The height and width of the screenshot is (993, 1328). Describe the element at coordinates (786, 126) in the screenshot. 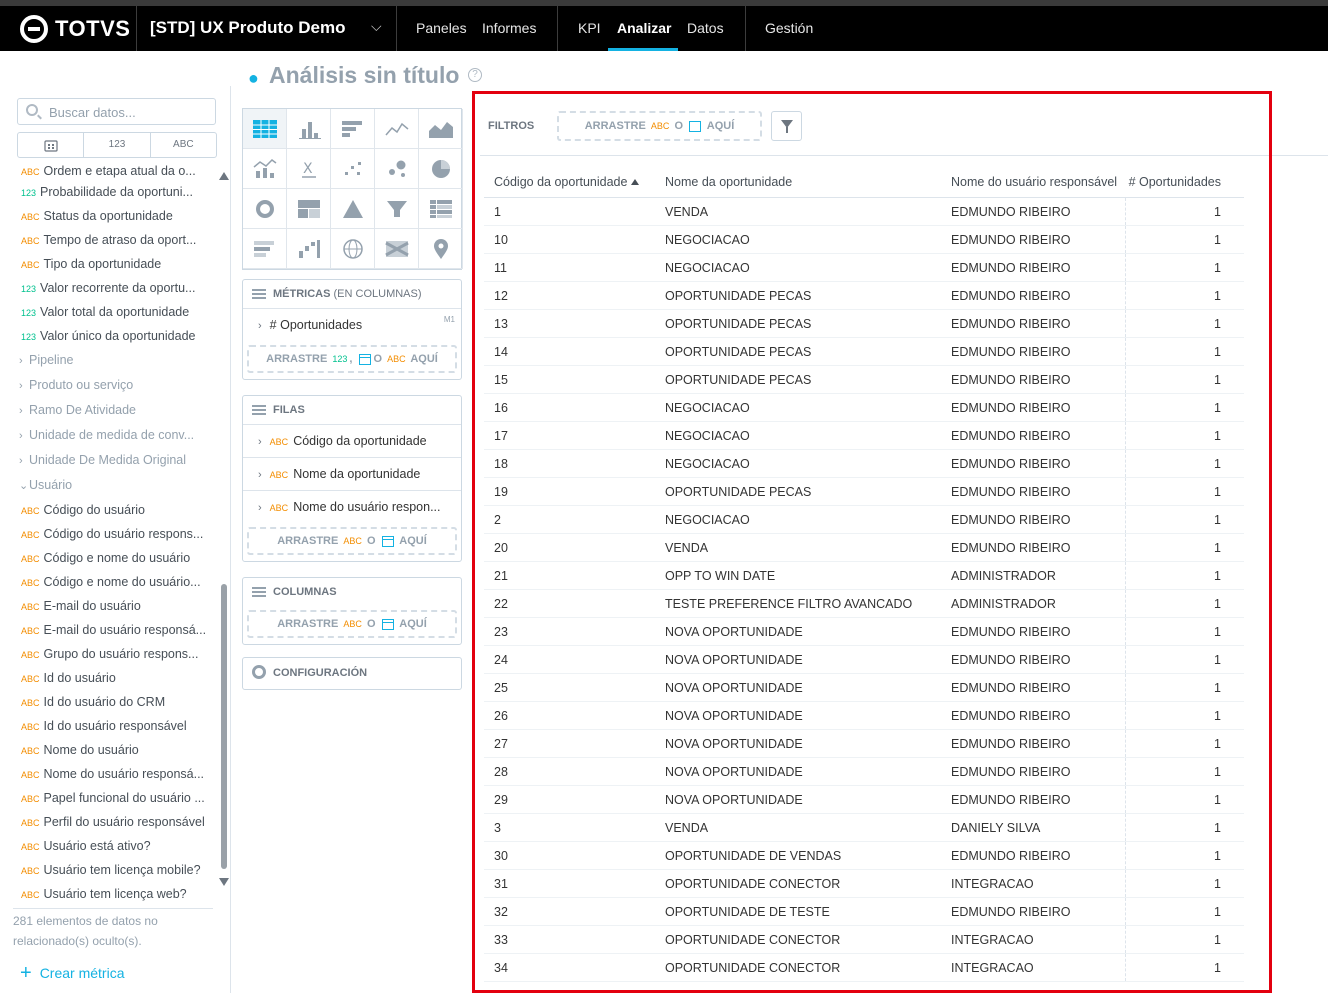

I see `measure-filter-button` at that location.